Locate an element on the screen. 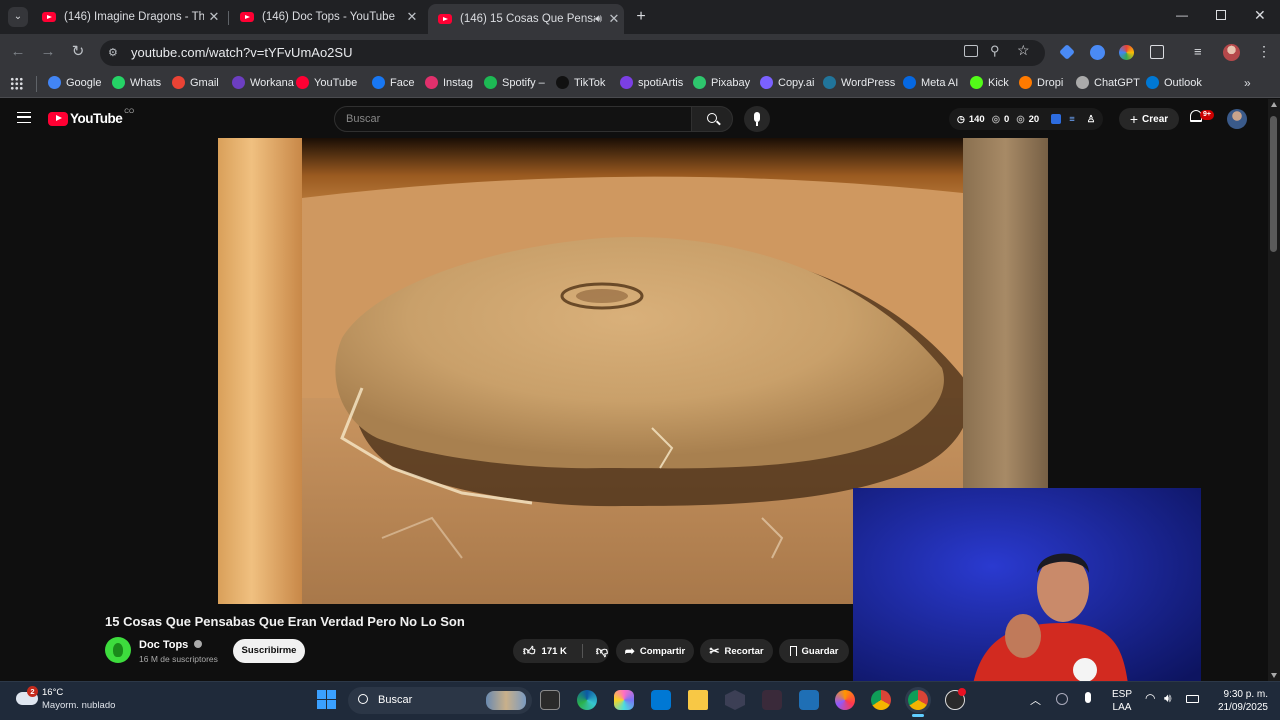 This screenshot has height=720, width=1280. extension-stats-pill: ◷ 140 ◎ 0 ◎ 20 ≡ ♙ is located at coordinates (1026, 119).